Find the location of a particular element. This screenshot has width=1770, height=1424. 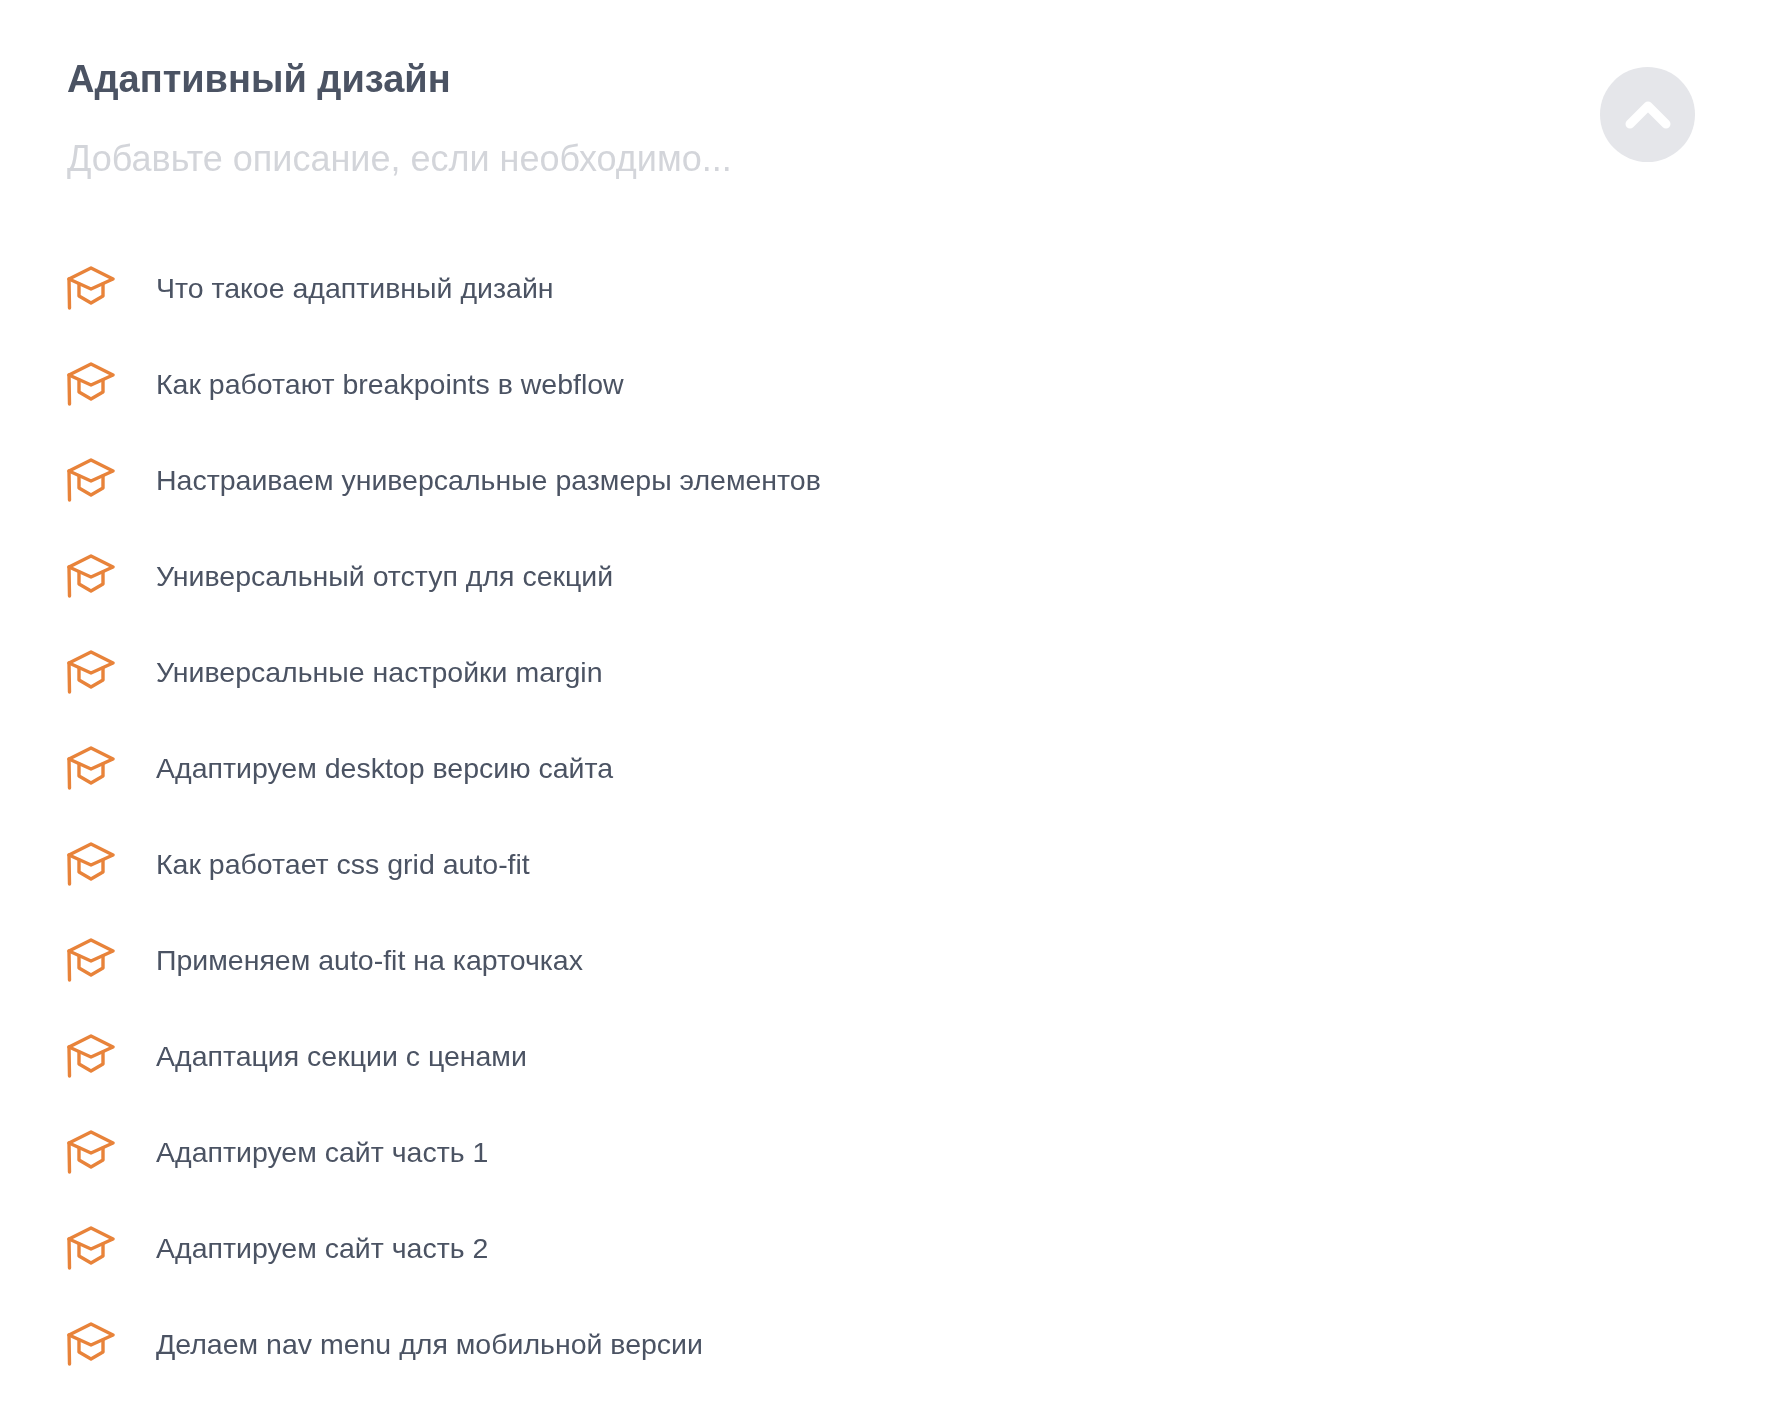

lesson-link: Настраиваем универсальные размеры элементов is located at coordinates (488, 480).